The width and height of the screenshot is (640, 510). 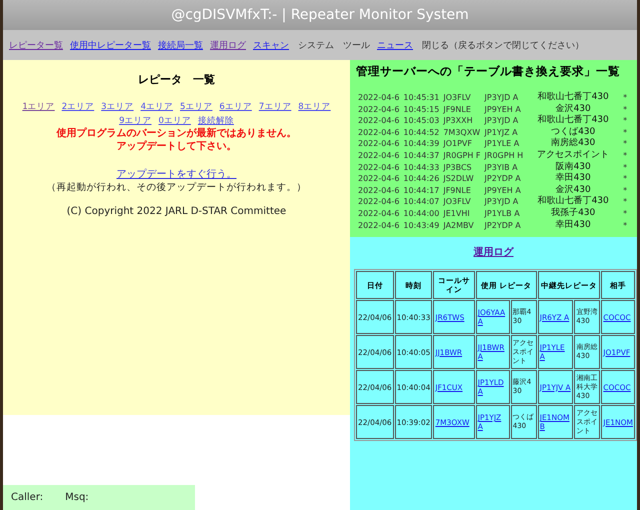 What do you see at coordinates (421, 202) in the screenshot?
I see `table-cell-text: 10:44:07` at bounding box center [421, 202].